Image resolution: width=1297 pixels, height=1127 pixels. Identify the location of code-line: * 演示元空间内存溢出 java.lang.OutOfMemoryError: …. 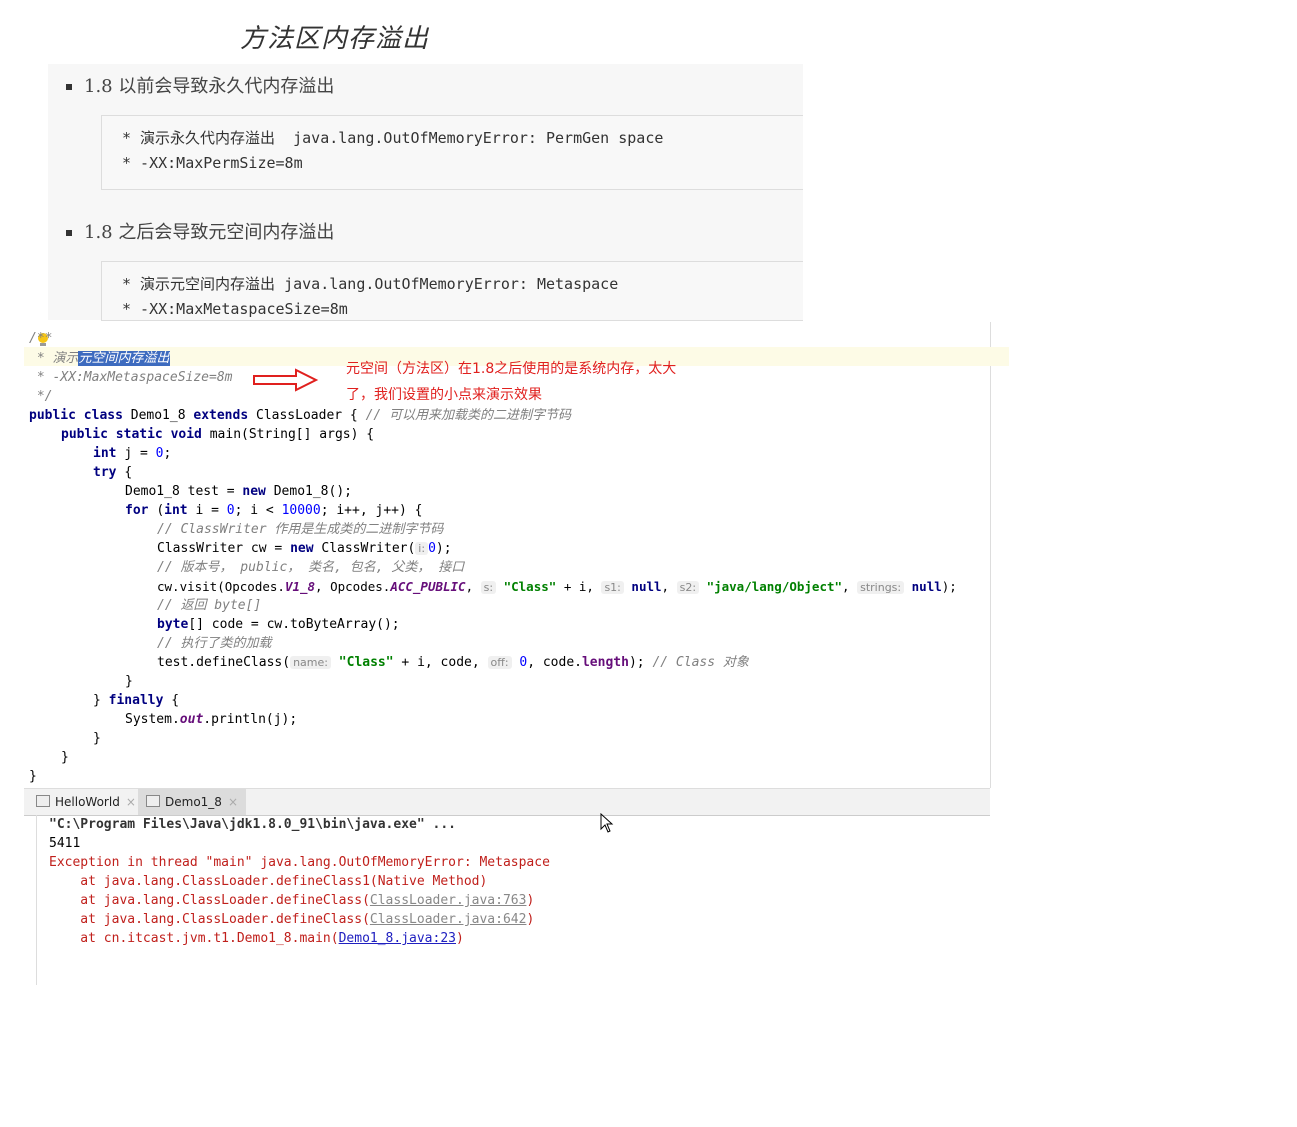
(370, 284).